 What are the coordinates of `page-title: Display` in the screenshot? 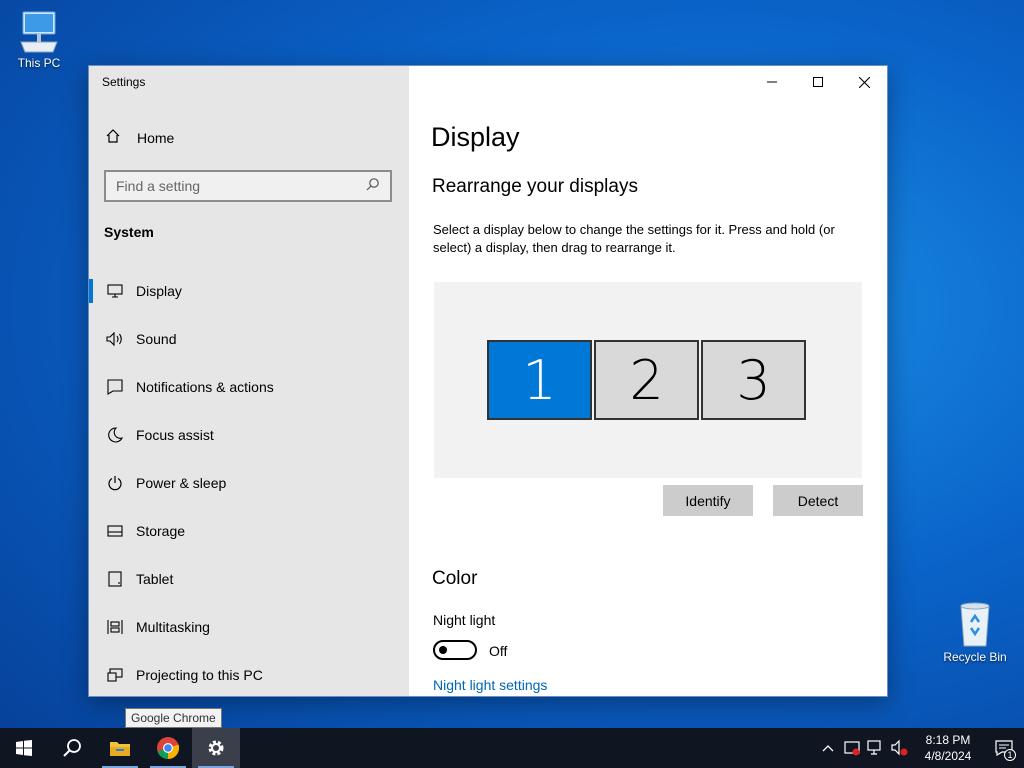 It's located at (475, 137).